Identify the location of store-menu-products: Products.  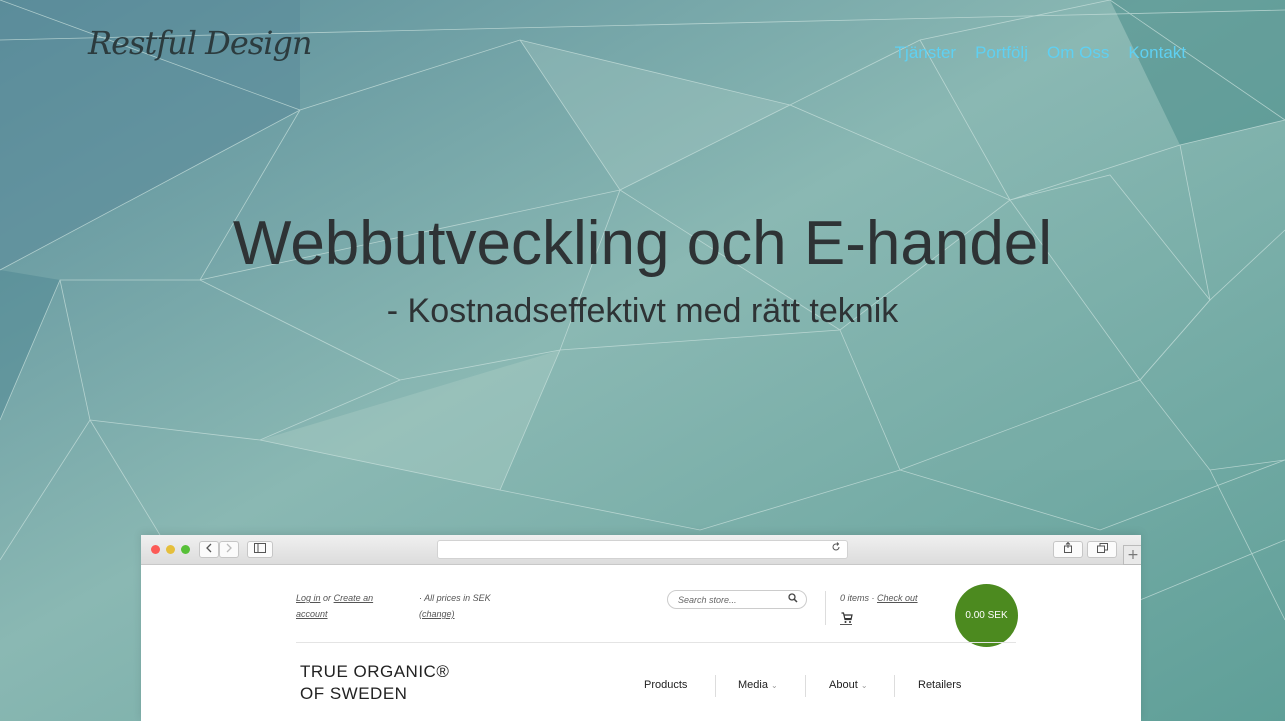
(665, 685).